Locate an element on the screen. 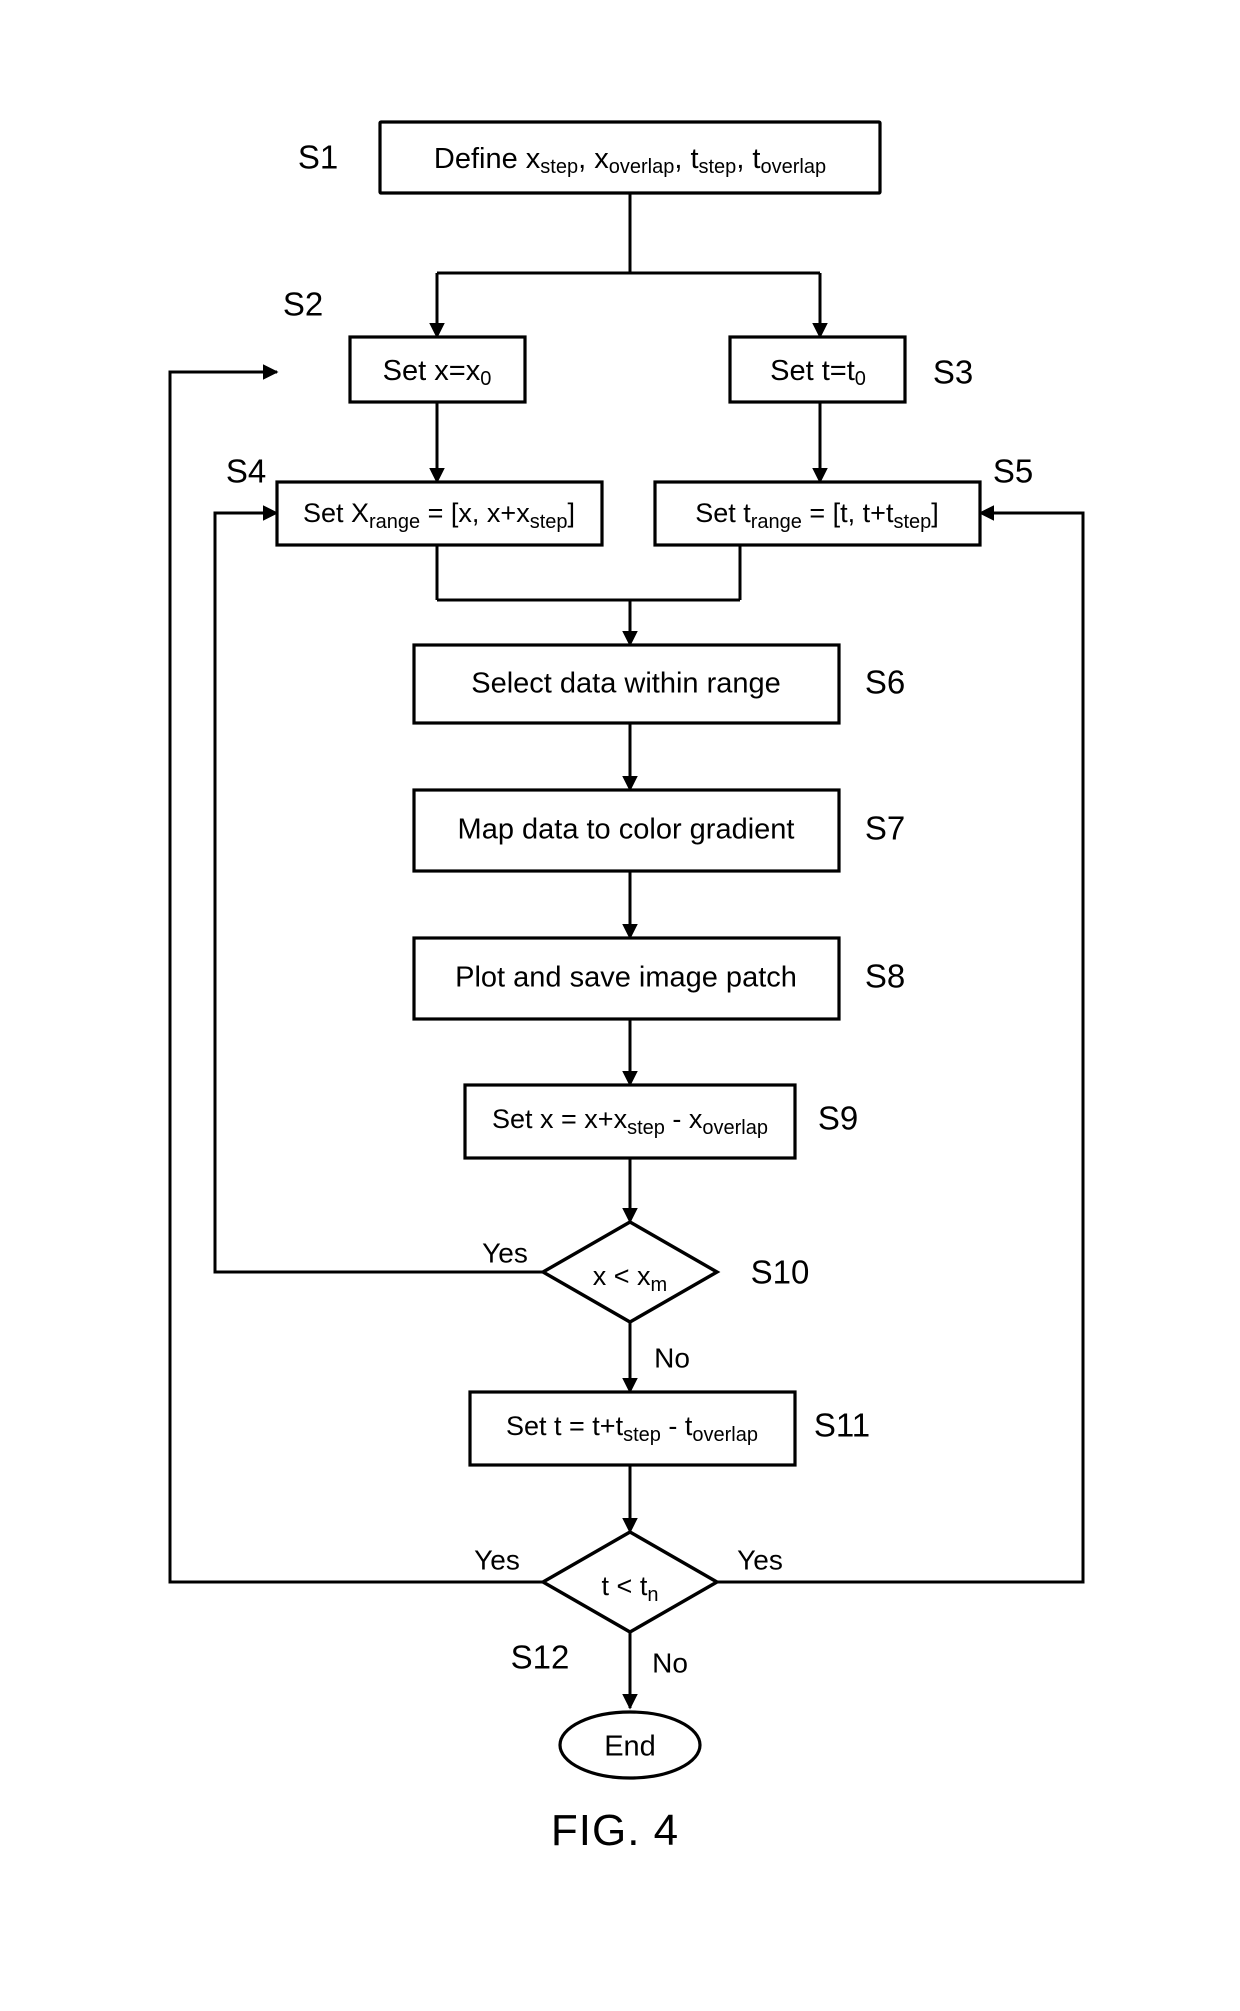 This screenshot has height=2011, width=1240. step-label-s10: S10 is located at coordinates (780, 1272).